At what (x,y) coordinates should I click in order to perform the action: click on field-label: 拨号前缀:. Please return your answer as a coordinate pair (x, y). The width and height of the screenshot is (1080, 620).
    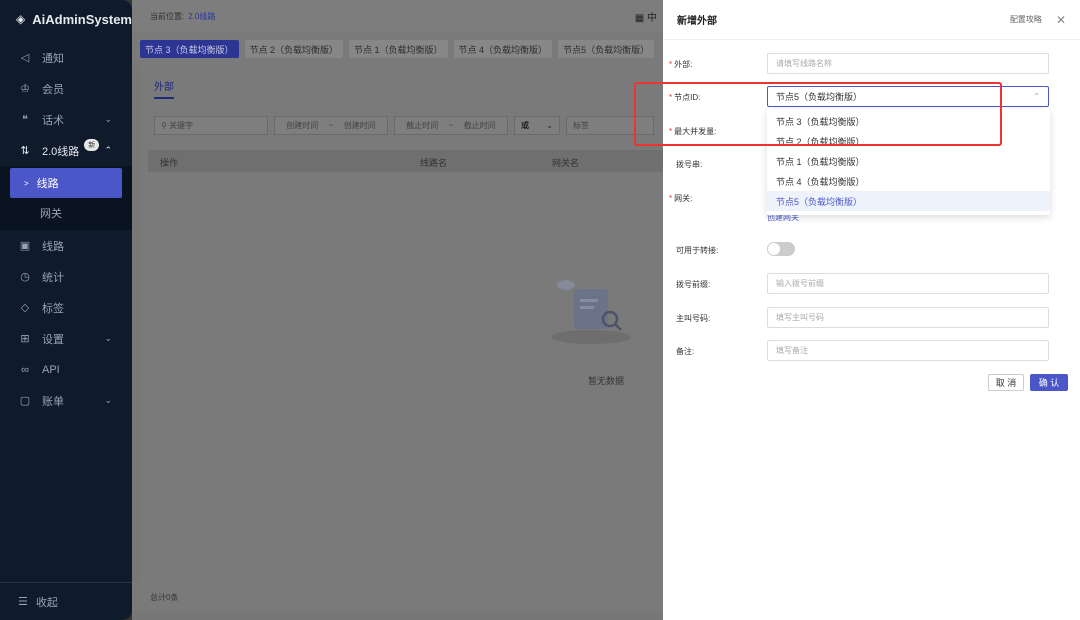
    Looking at the image, I should click on (693, 284).